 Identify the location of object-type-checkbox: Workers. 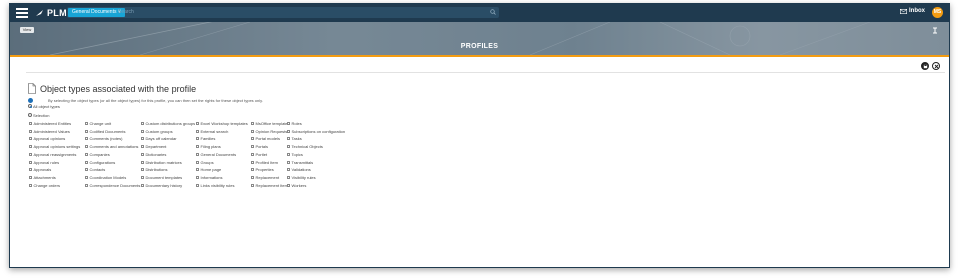
(296, 185).